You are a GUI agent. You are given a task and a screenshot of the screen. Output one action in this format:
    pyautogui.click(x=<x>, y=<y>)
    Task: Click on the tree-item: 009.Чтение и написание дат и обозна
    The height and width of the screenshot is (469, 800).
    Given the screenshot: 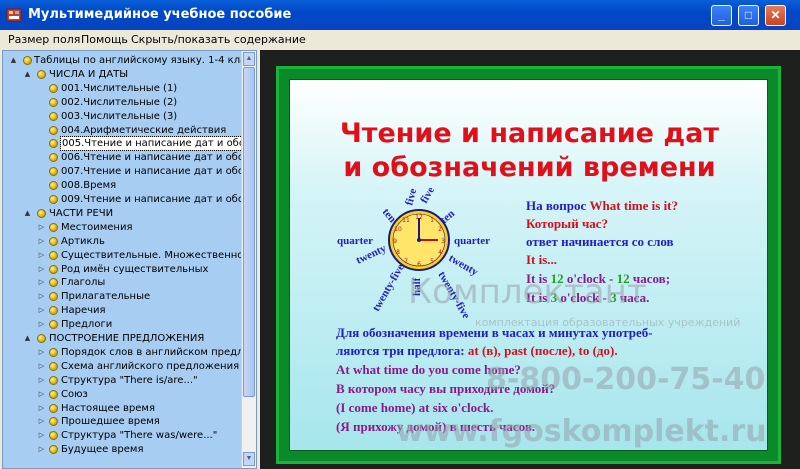 What is the action you would take?
    pyautogui.click(x=122, y=199)
    